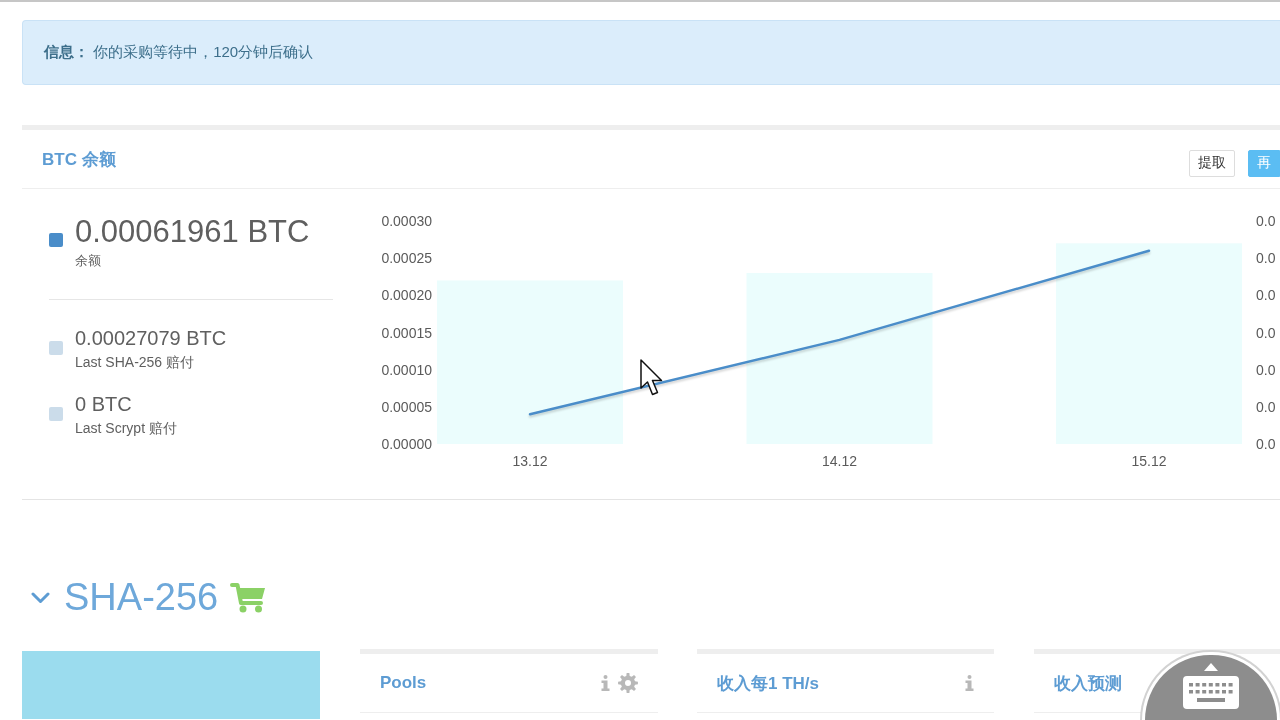  Describe the element at coordinates (151, 338) in the screenshot. I see `balance-amount: 0.00027079 BTC` at that location.